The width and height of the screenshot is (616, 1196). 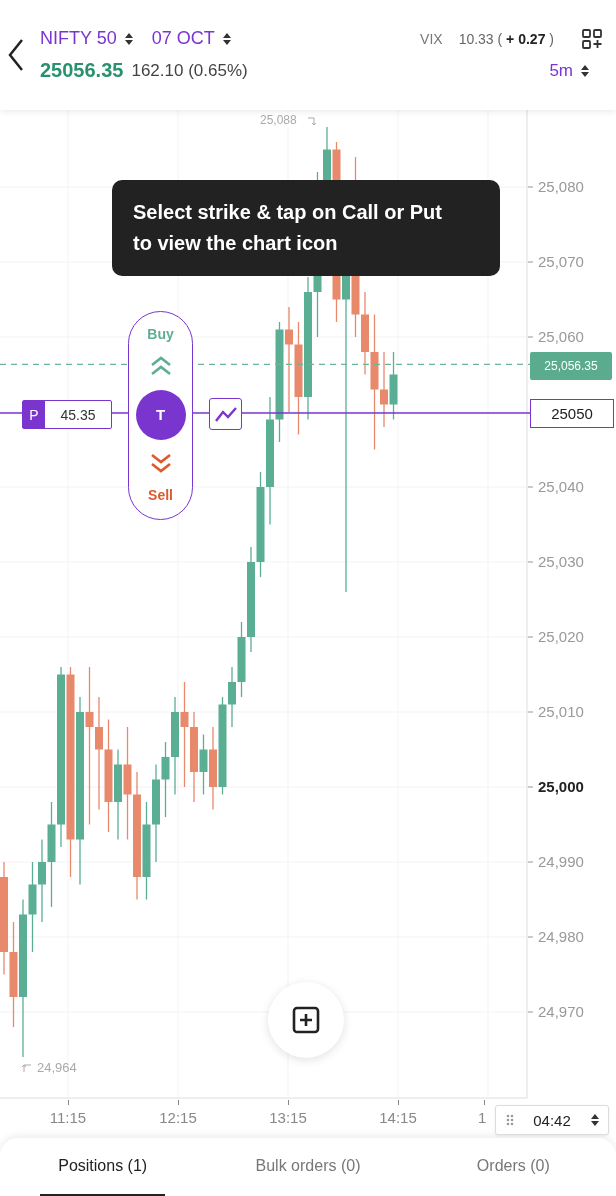 I want to click on tab: Positions (1), so click(x=103, y=1167).